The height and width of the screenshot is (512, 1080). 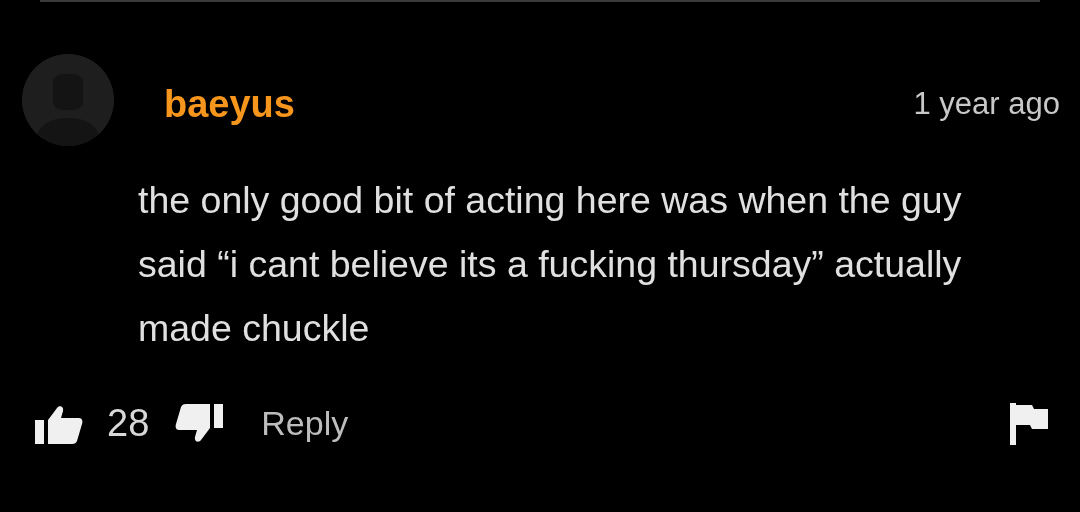 I want to click on reply-button: Reply, so click(x=305, y=423).